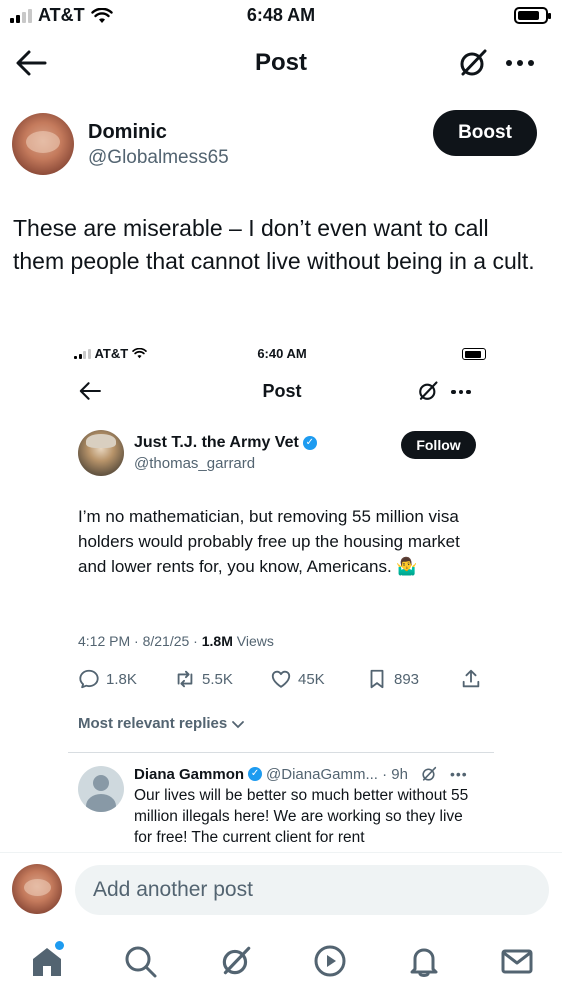 Image resolution: width=562 pixels, height=1000 pixels. What do you see at coordinates (216, 442) in the screenshot?
I see `embedded-author-name: Just T.J. the Army Vet` at bounding box center [216, 442].